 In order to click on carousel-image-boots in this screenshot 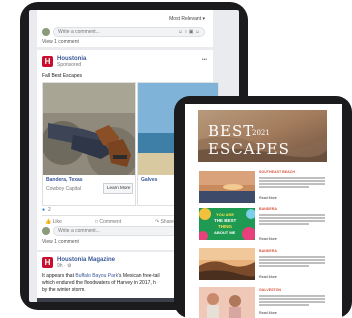, I will do `click(89, 129)`.